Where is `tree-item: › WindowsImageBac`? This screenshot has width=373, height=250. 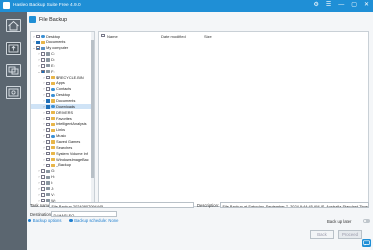 tree-item: › WindowsImageBac is located at coordinates (62, 159).